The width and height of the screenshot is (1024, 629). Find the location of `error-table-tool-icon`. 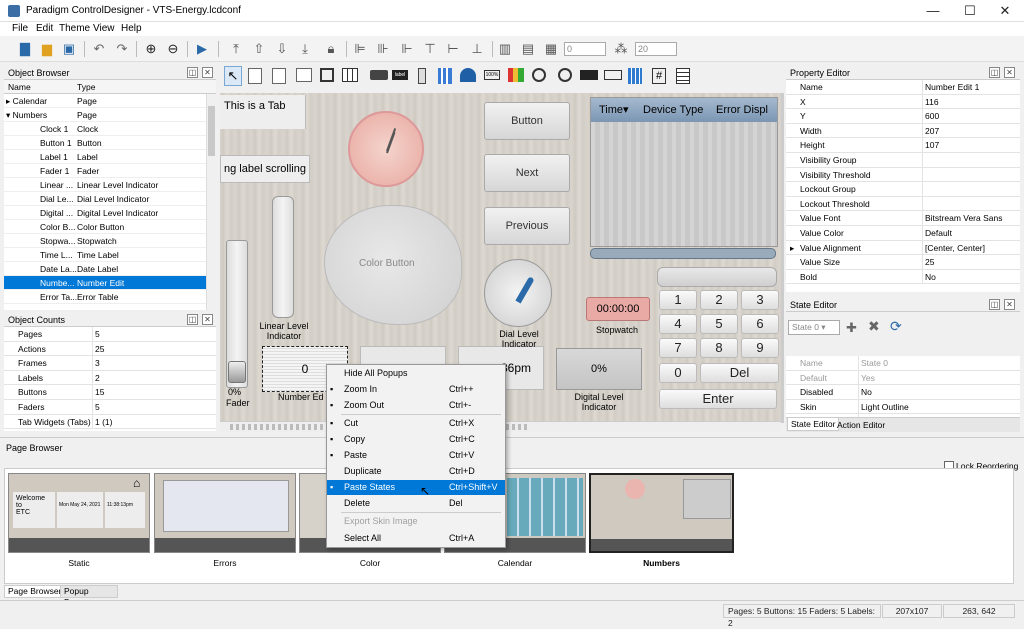

error-table-tool-icon is located at coordinates (683, 76).